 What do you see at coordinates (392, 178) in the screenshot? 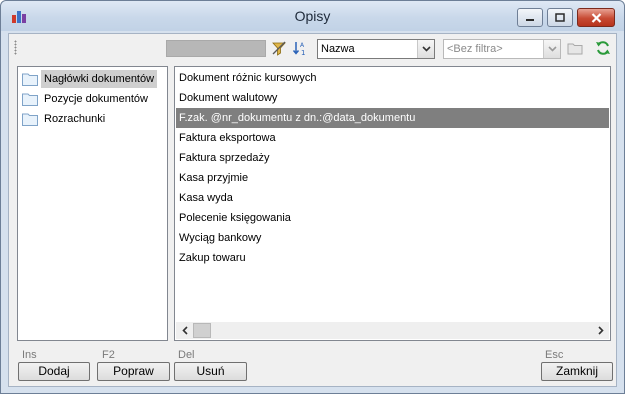
I see `list-item: Kasa przyjmie` at bounding box center [392, 178].